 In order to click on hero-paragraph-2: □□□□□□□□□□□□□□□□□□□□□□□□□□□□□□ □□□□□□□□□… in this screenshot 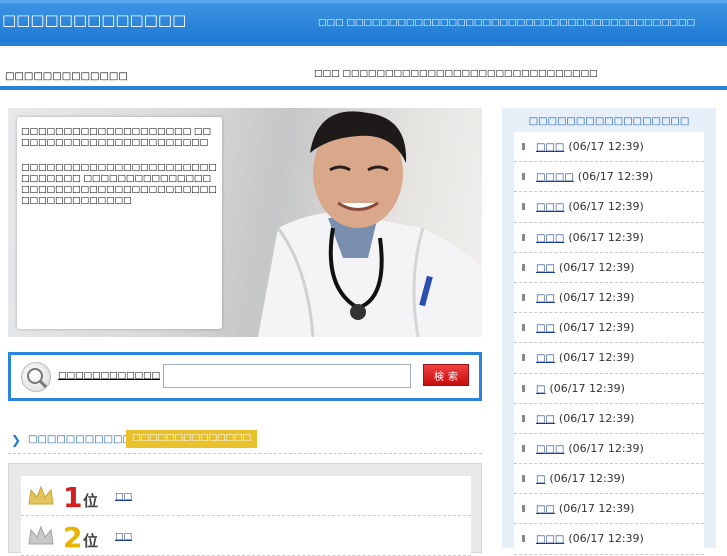, I will do `click(119, 184)`.